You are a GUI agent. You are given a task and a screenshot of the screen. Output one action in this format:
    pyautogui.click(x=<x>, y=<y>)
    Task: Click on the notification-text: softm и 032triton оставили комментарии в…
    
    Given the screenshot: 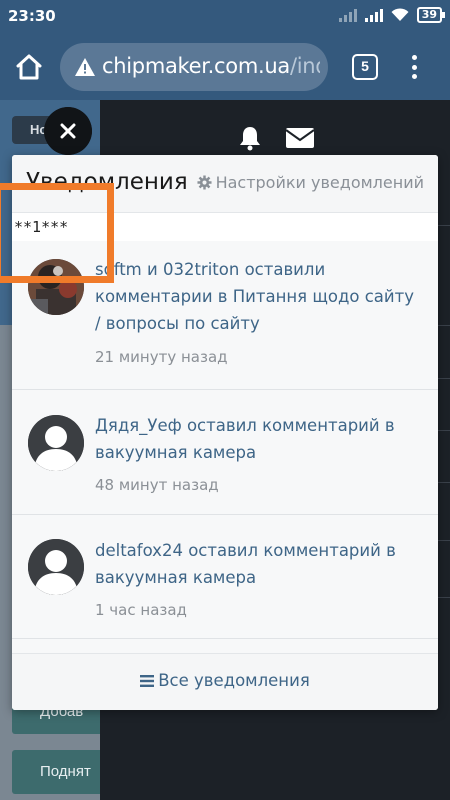 What is the action you would take?
    pyautogui.click(x=255, y=296)
    